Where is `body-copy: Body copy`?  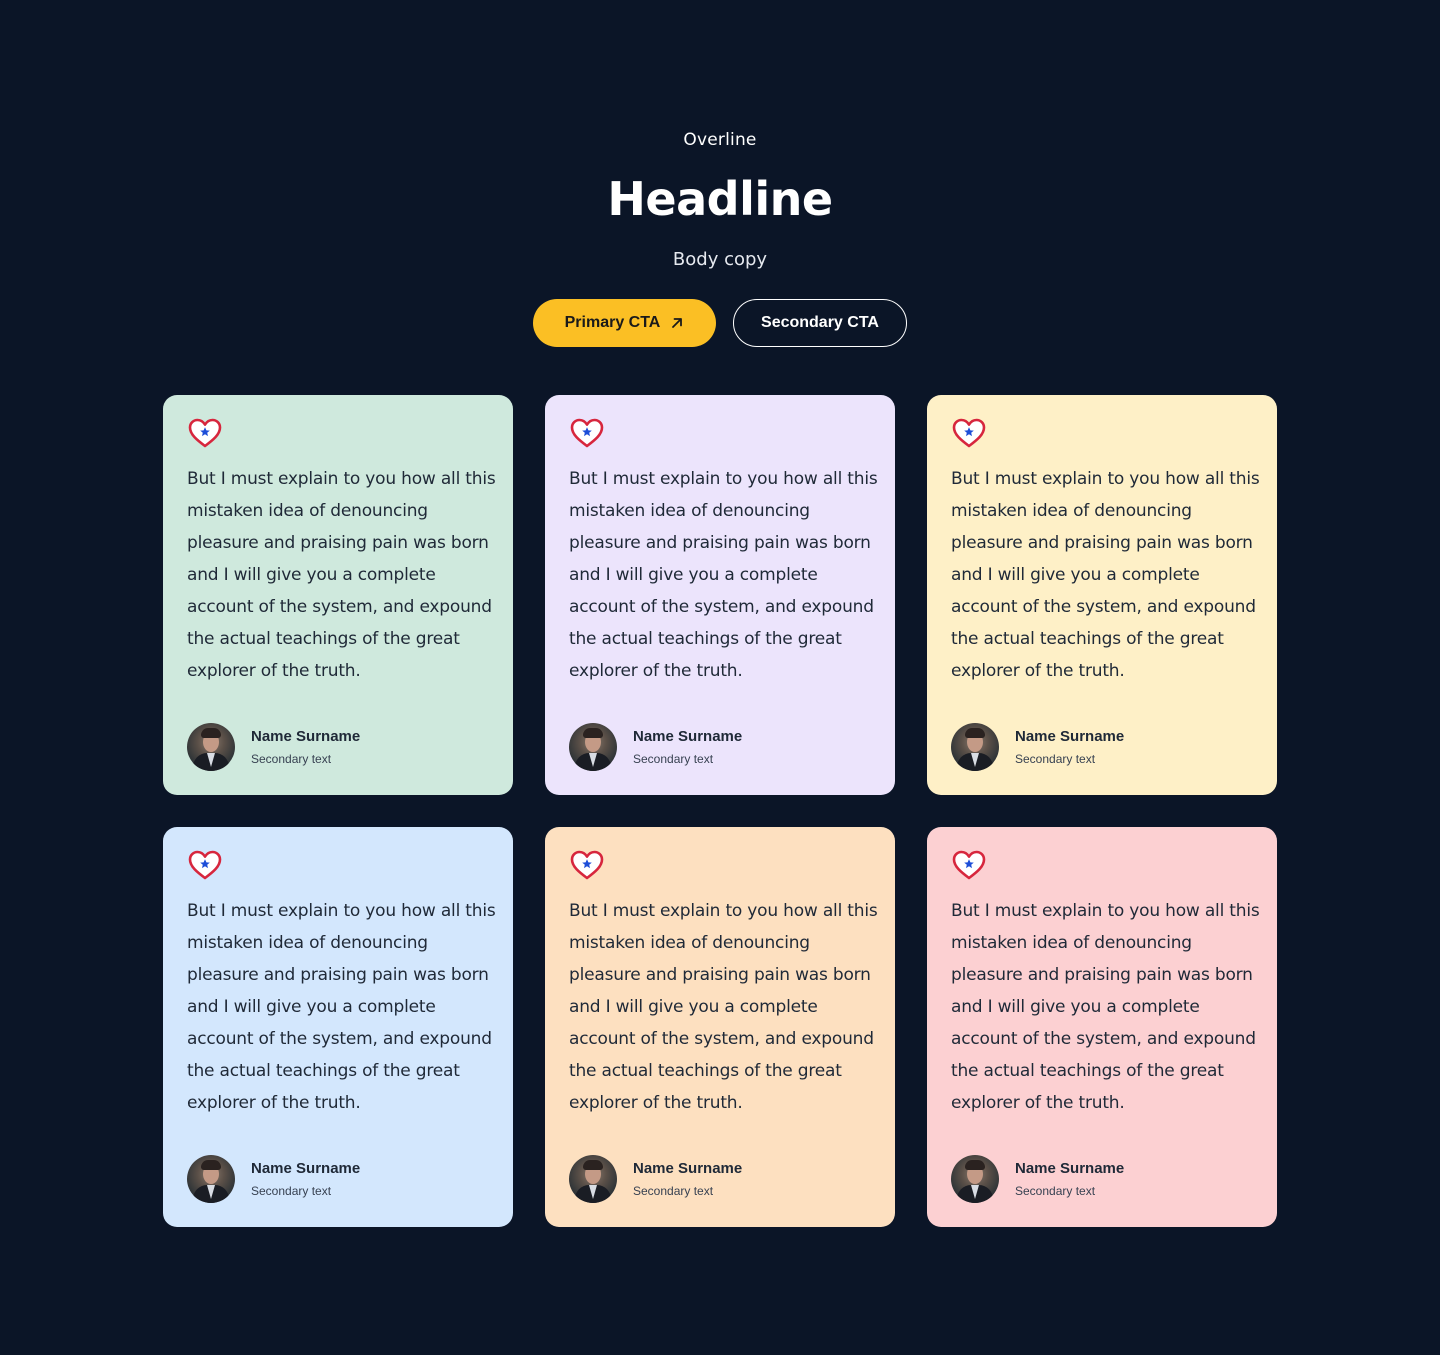
body-copy: Body copy is located at coordinates (720, 259).